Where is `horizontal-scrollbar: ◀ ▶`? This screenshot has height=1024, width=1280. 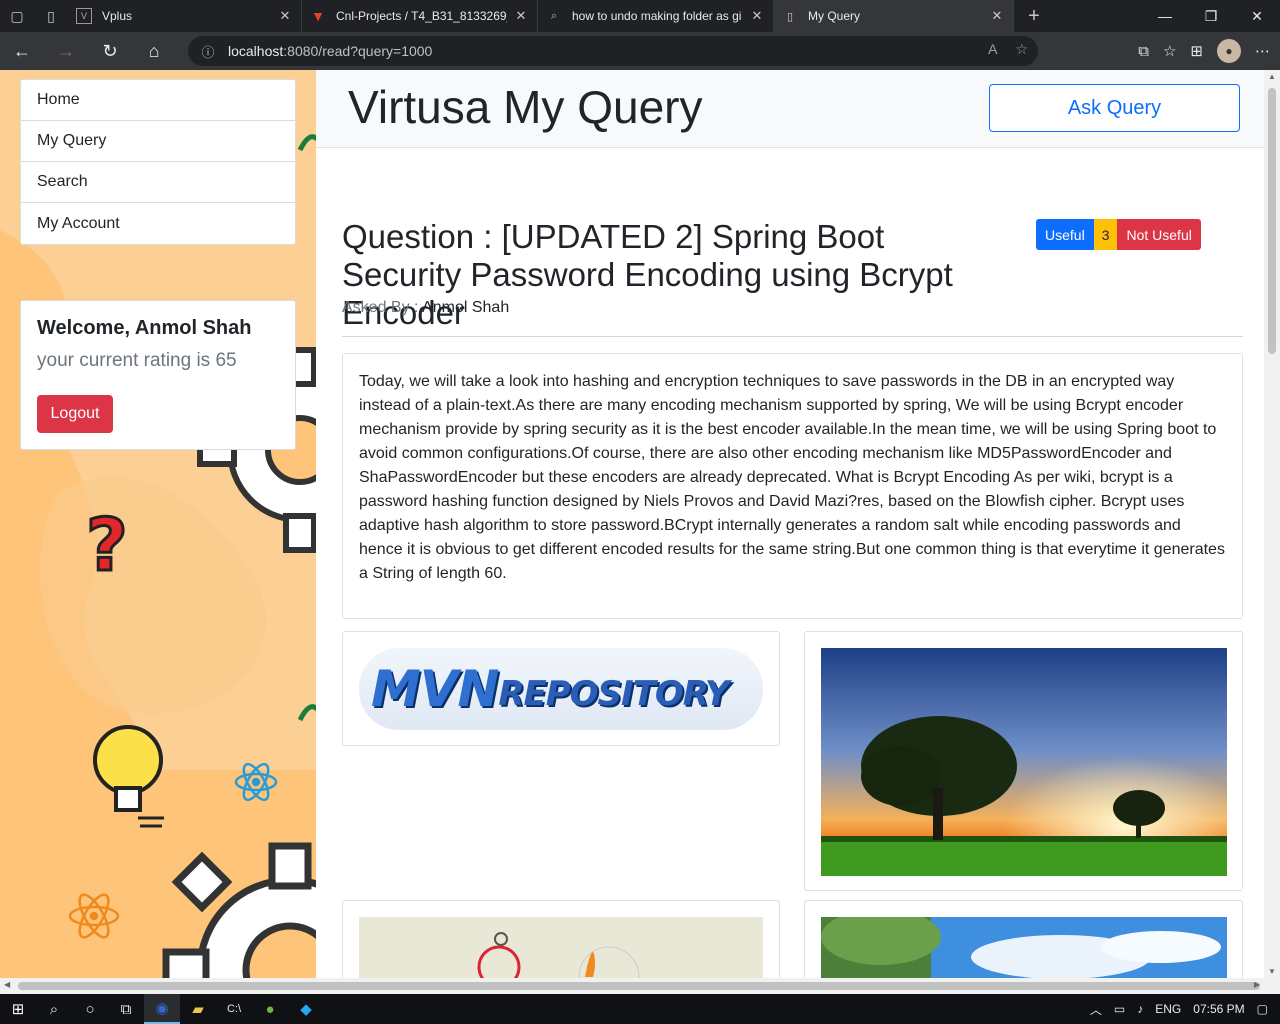
horizontal-scrollbar: ◀ ▶ is located at coordinates (640, 986).